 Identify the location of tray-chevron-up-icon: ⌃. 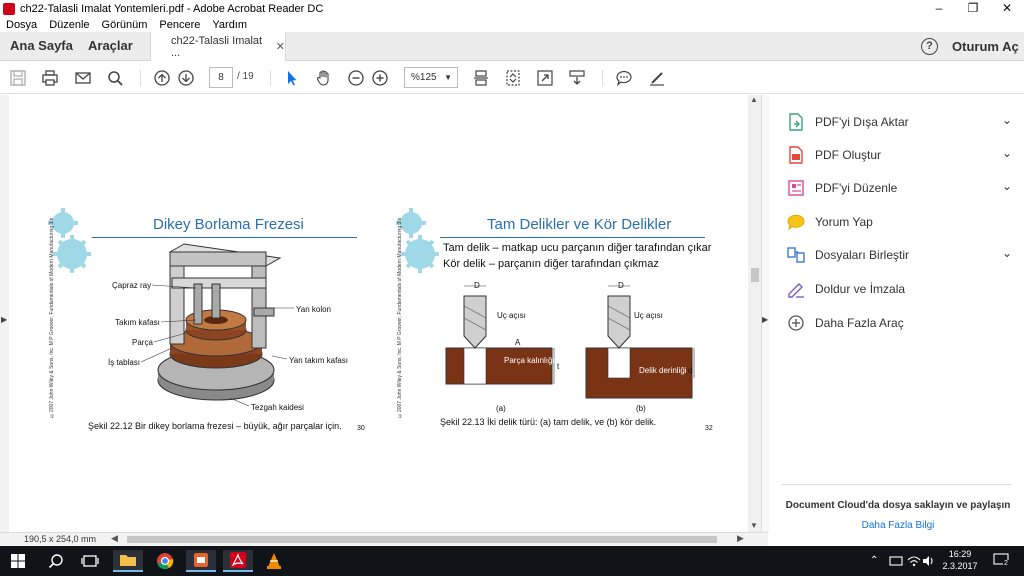
(874, 560).